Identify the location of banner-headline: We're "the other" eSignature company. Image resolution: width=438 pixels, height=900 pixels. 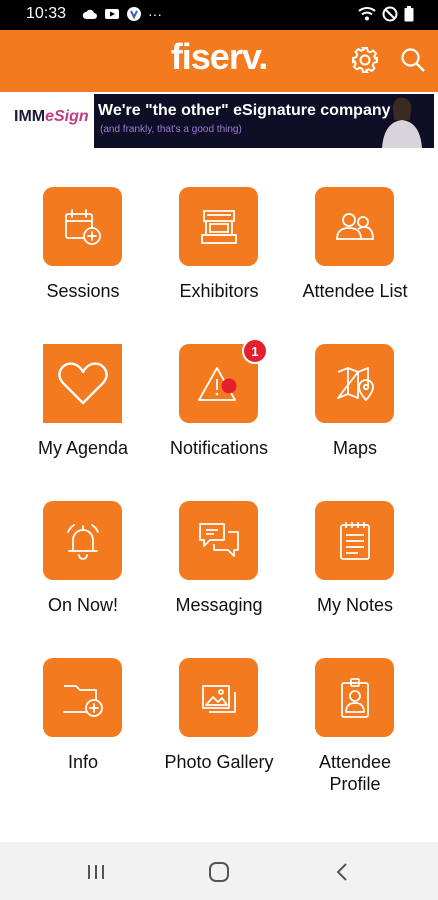
(244, 110).